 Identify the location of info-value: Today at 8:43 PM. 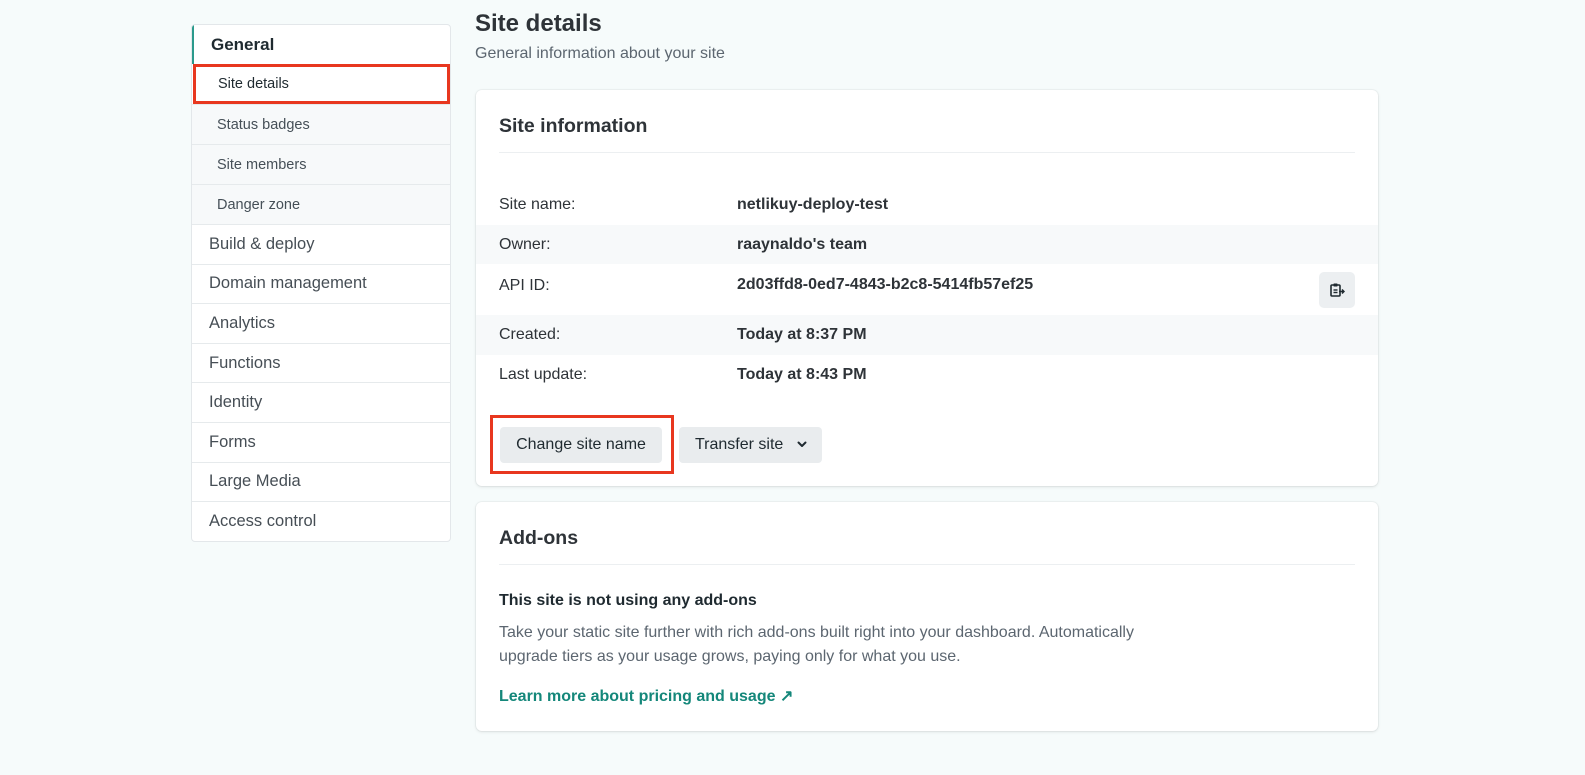
(802, 374).